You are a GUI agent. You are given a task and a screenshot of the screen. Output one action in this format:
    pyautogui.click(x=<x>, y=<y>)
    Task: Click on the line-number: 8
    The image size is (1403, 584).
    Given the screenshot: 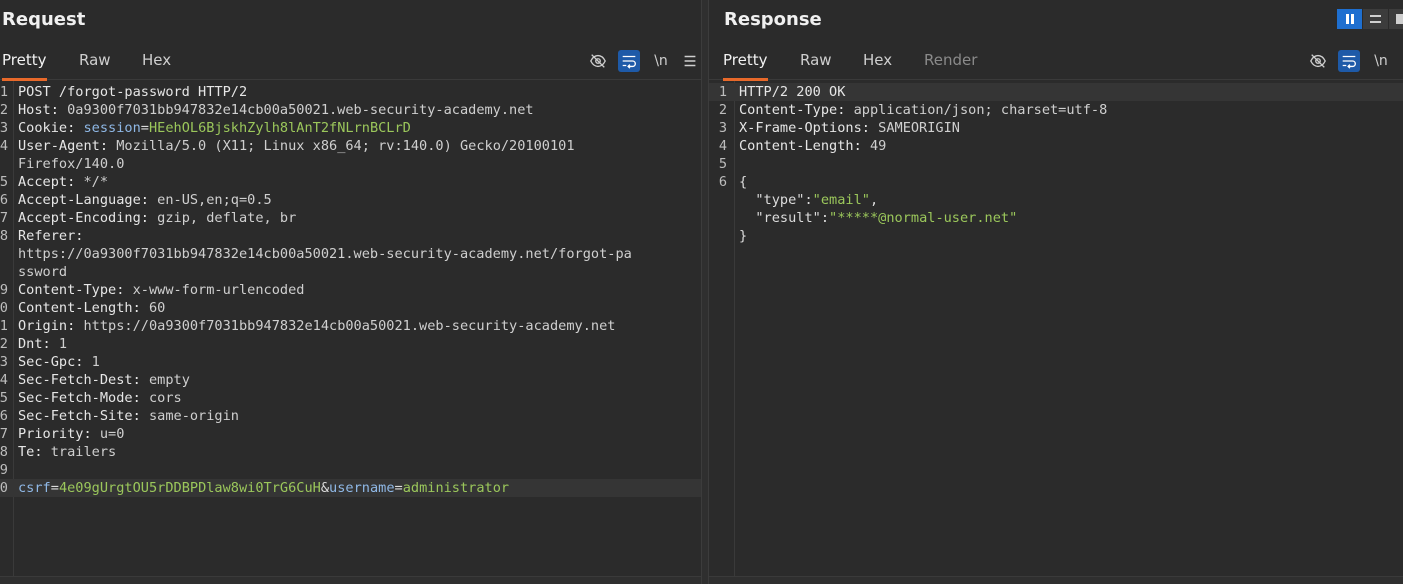 What is the action you would take?
    pyautogui.click(x=4, y=236)
    